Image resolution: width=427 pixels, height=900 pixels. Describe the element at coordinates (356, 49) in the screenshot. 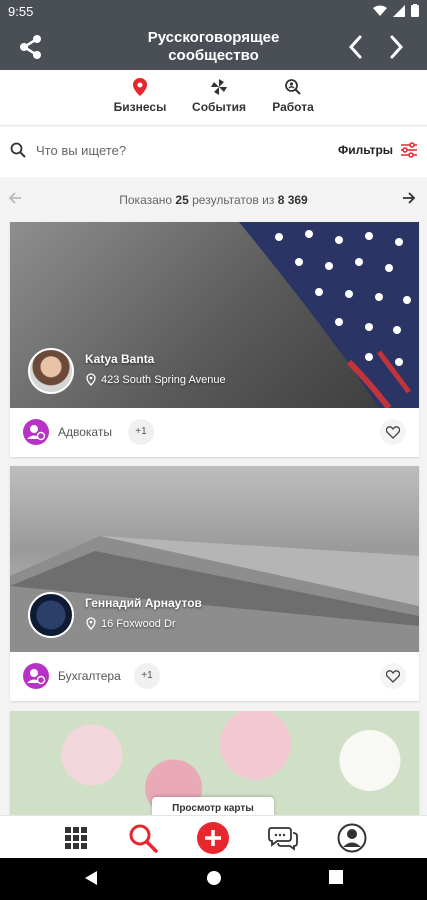

I see `chevron-left-icon` at that location.